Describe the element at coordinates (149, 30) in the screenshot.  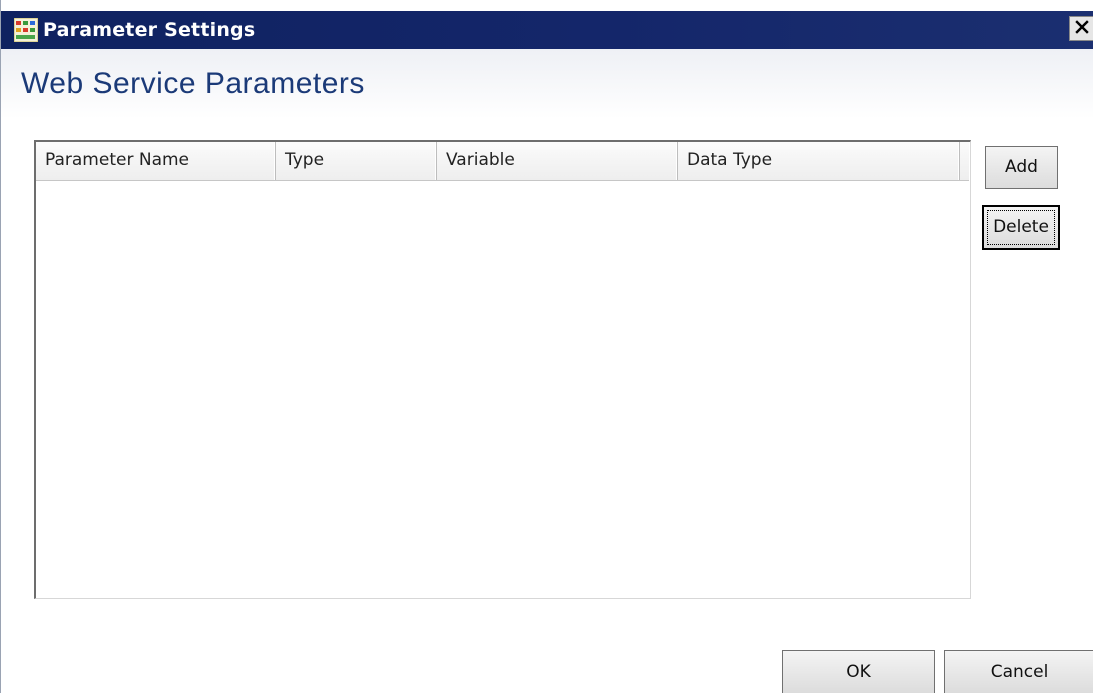
I see `window-title: Parameter Settings` at that location.